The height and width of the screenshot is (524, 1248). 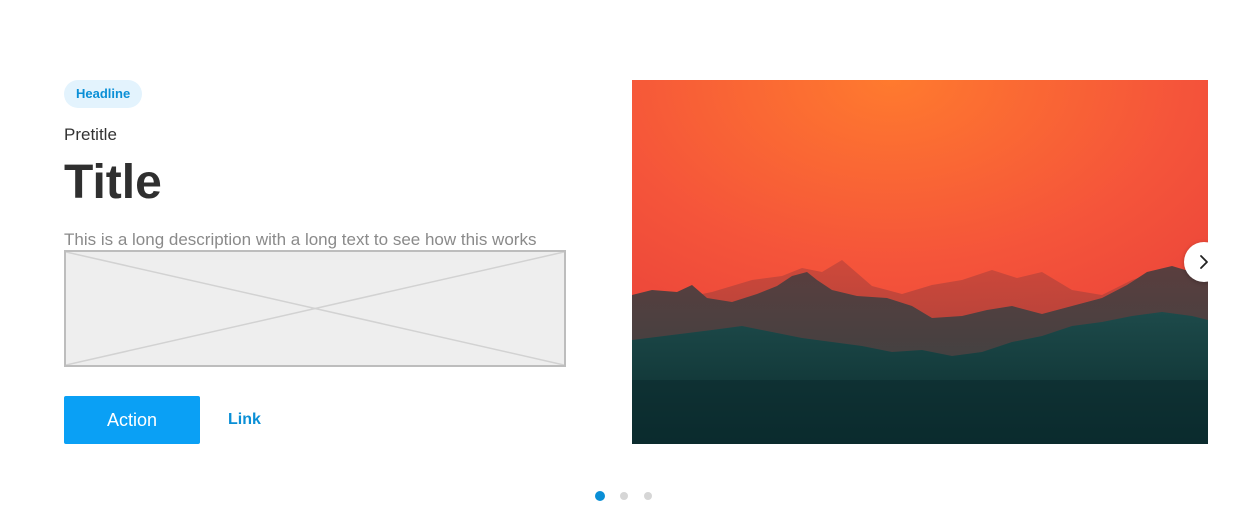 I want to click on pagination-dots, so click(x=631, y=496).